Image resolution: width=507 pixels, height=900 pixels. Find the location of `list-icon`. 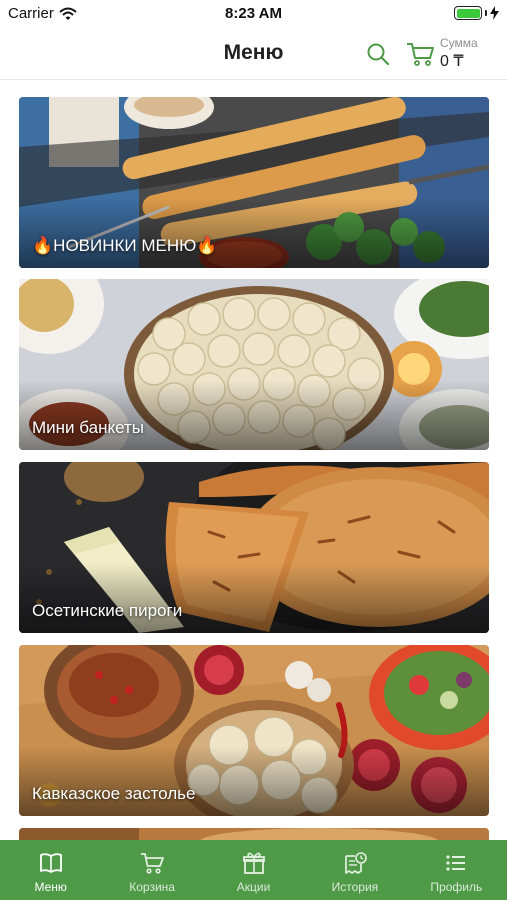

list-icon is located at coordinates (456, 863).